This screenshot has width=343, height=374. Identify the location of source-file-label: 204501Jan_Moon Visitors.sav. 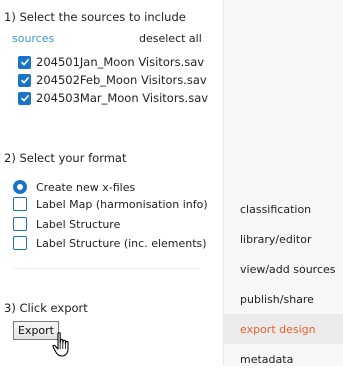
(120, 62).